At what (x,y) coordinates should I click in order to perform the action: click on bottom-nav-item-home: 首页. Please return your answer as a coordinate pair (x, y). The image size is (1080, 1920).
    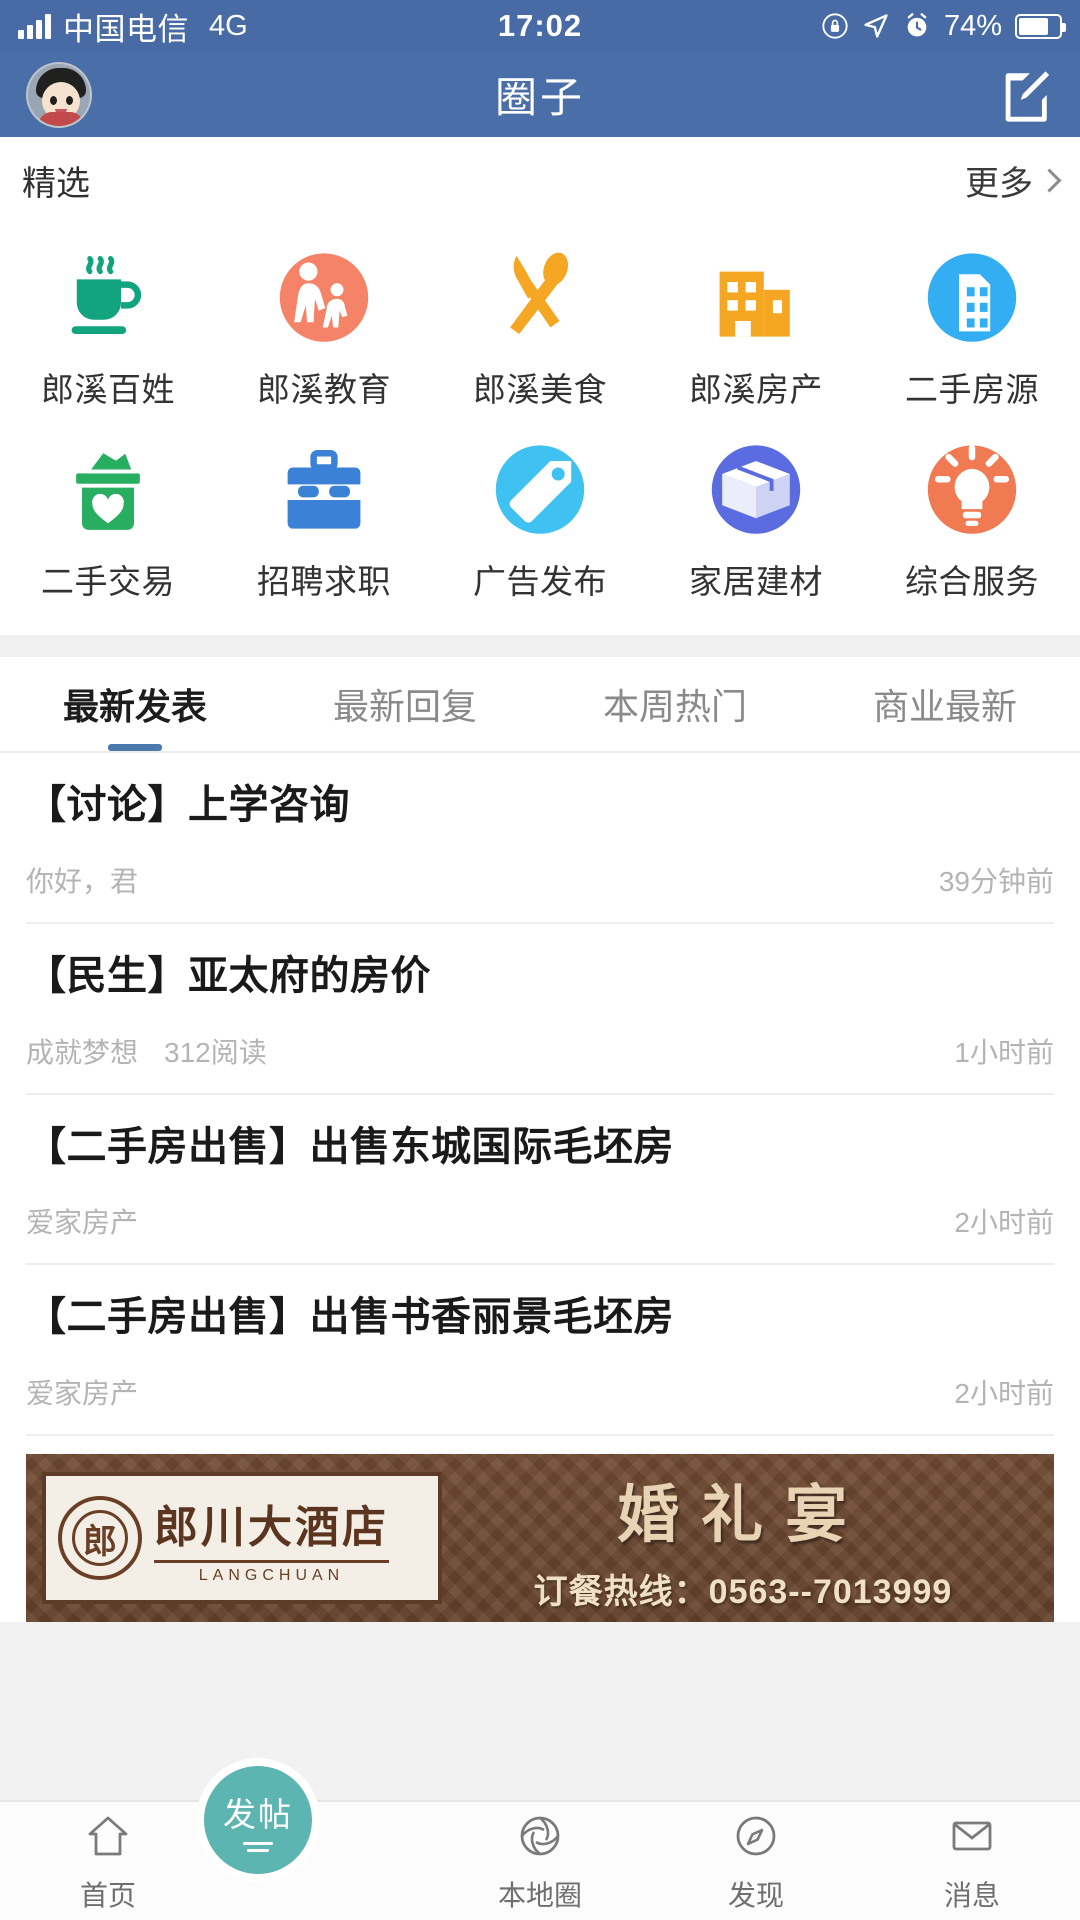
    Looking at the image, I should click on (108, 1861).